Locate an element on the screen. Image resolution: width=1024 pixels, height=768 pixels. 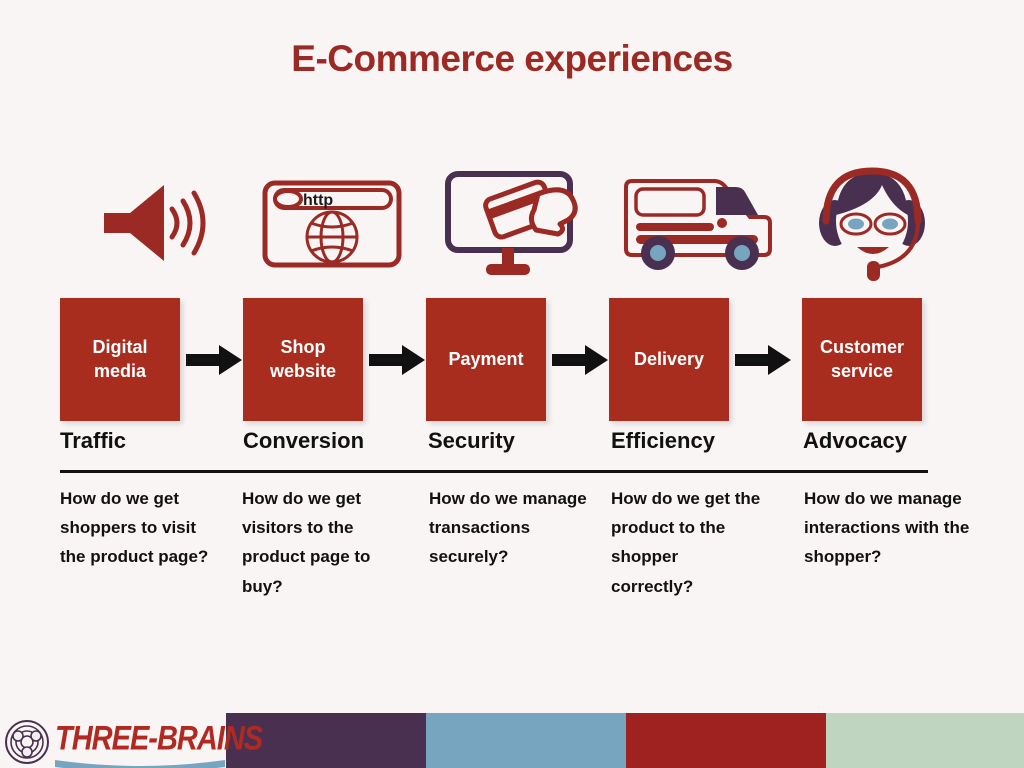
logo: THREE-BRAINS is located at coordinates (159, 742).